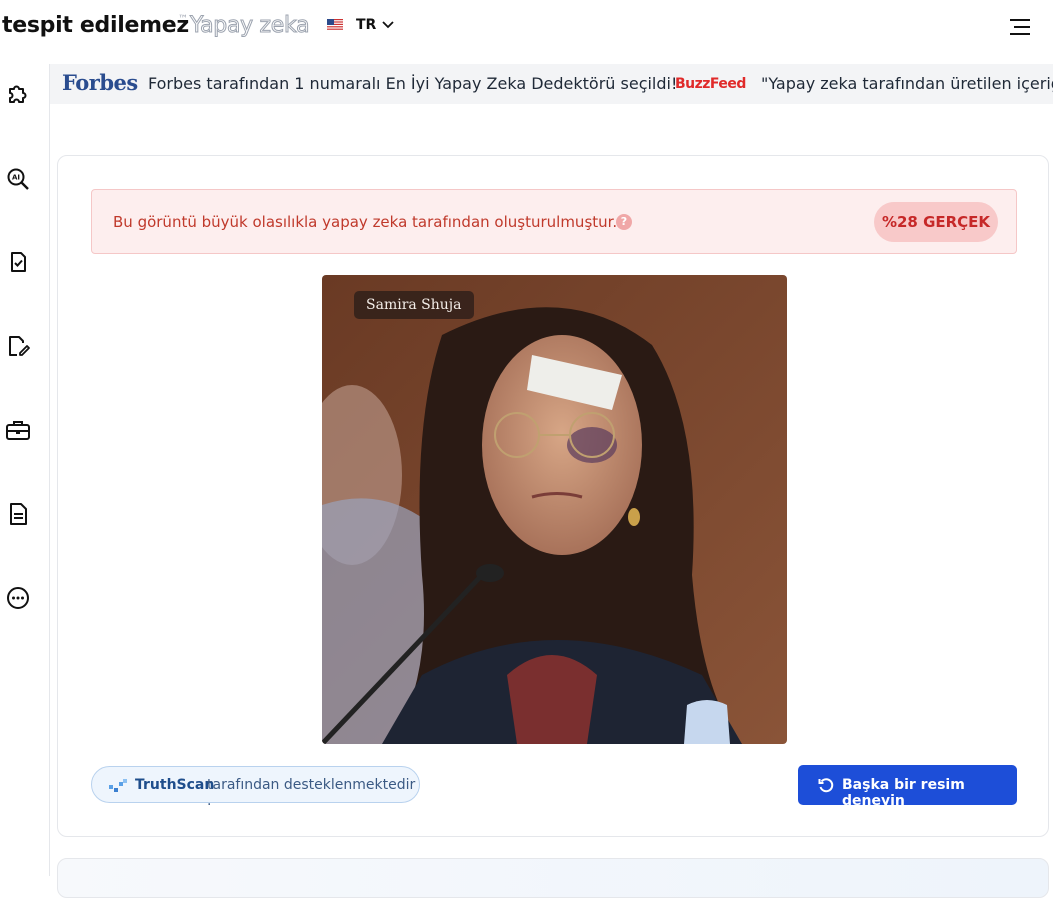  I want to click on top-bar: tespit edilemez ™ Yapay zeka TR, so click(526, 32).